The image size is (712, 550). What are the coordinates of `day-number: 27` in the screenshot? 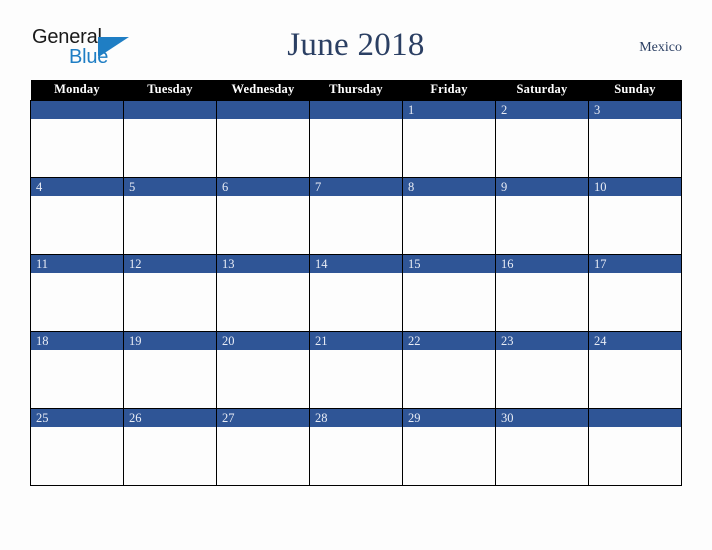 It's located at (263, 417).